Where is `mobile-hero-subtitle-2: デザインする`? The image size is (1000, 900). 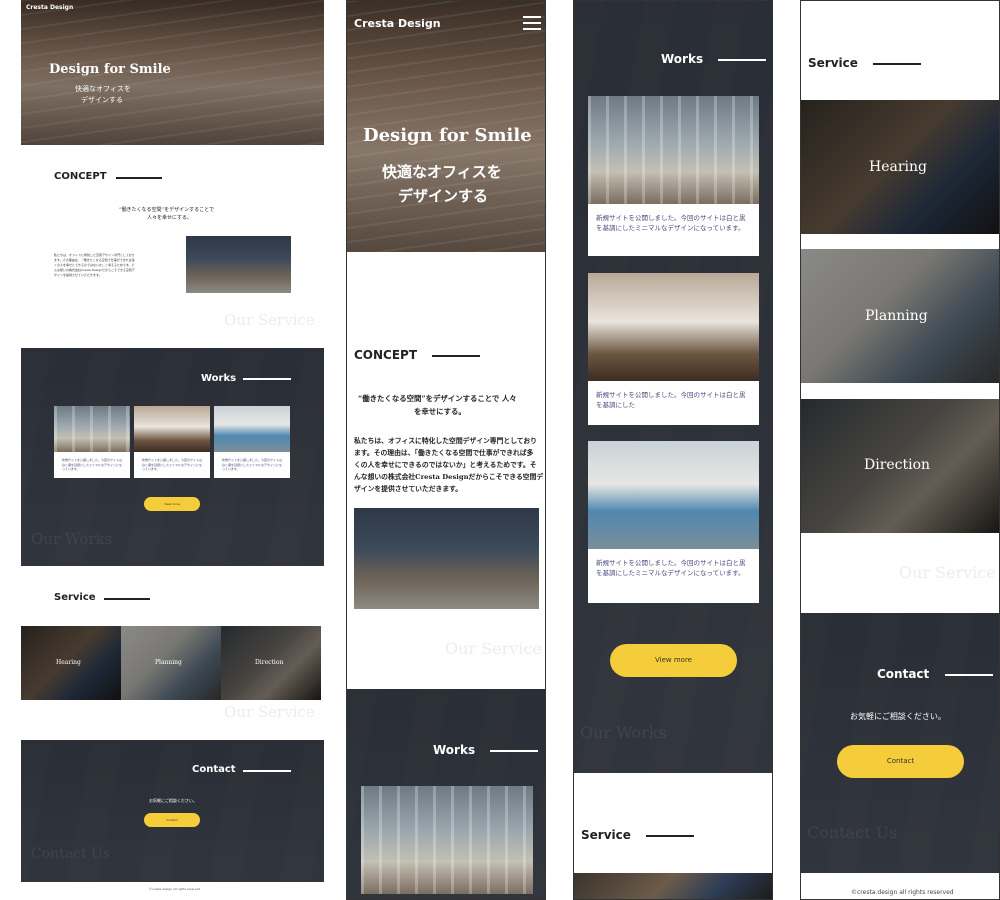
mobile-hero-subtitle-2: デザインする is located at coordinates (443, 196).